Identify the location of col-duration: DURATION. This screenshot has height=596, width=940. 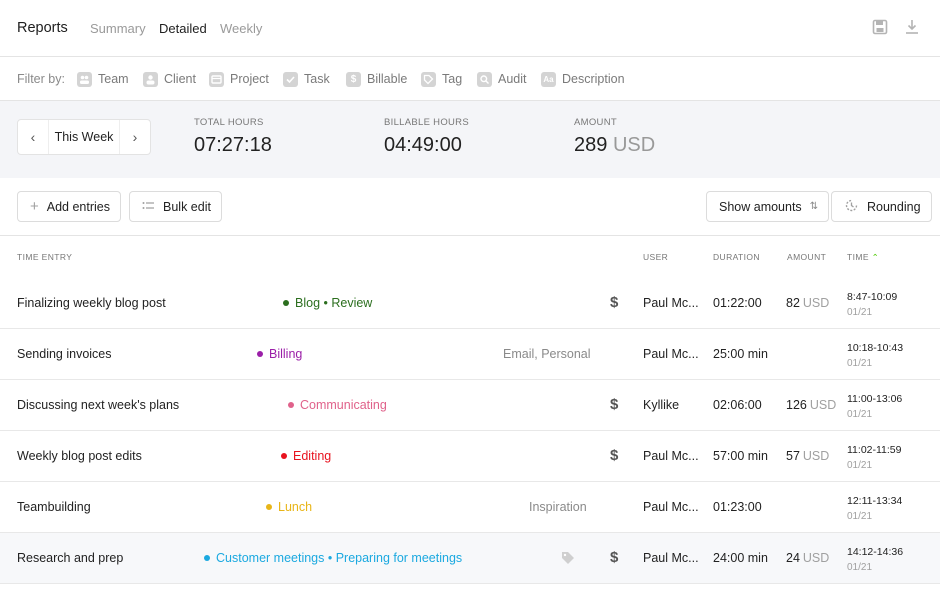
(736, 257).